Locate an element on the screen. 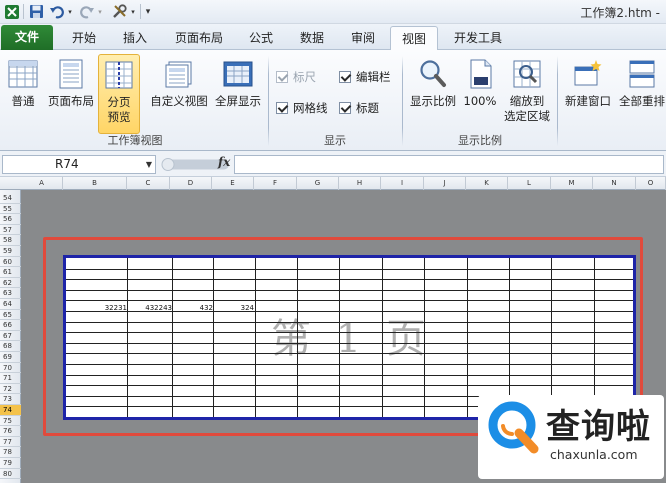 The width and height of the screenshot is (666, 483). normal-view-button: 普通 is located at coordinates (23, 94).